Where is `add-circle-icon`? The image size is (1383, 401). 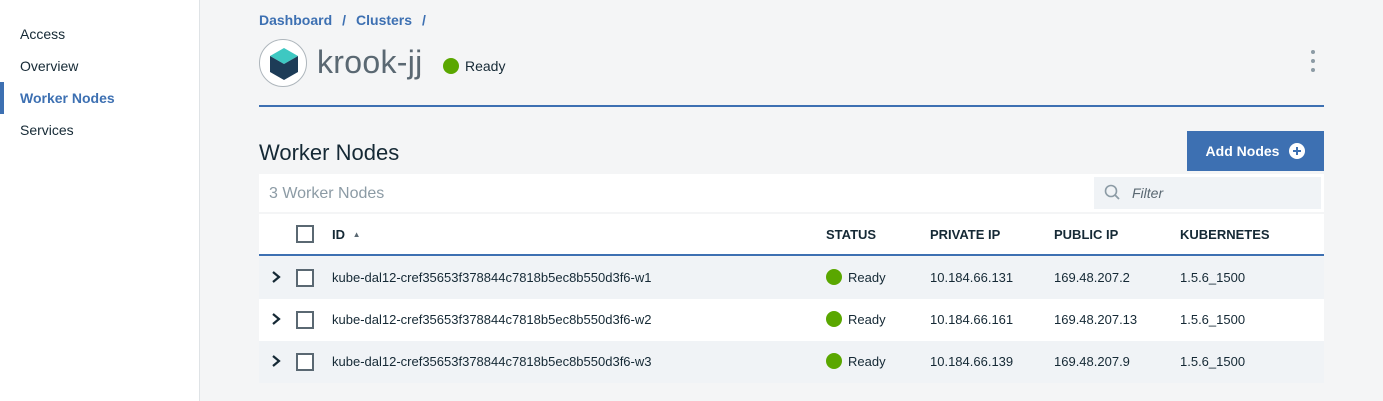 add-circle-icon is located at coordinates (1297, 151).